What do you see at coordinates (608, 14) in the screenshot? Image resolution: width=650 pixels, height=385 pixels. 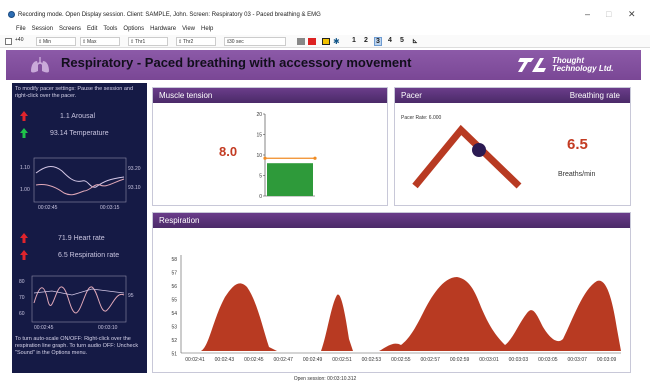 I see `maximize-button: □` at bounding box center [608, 14].